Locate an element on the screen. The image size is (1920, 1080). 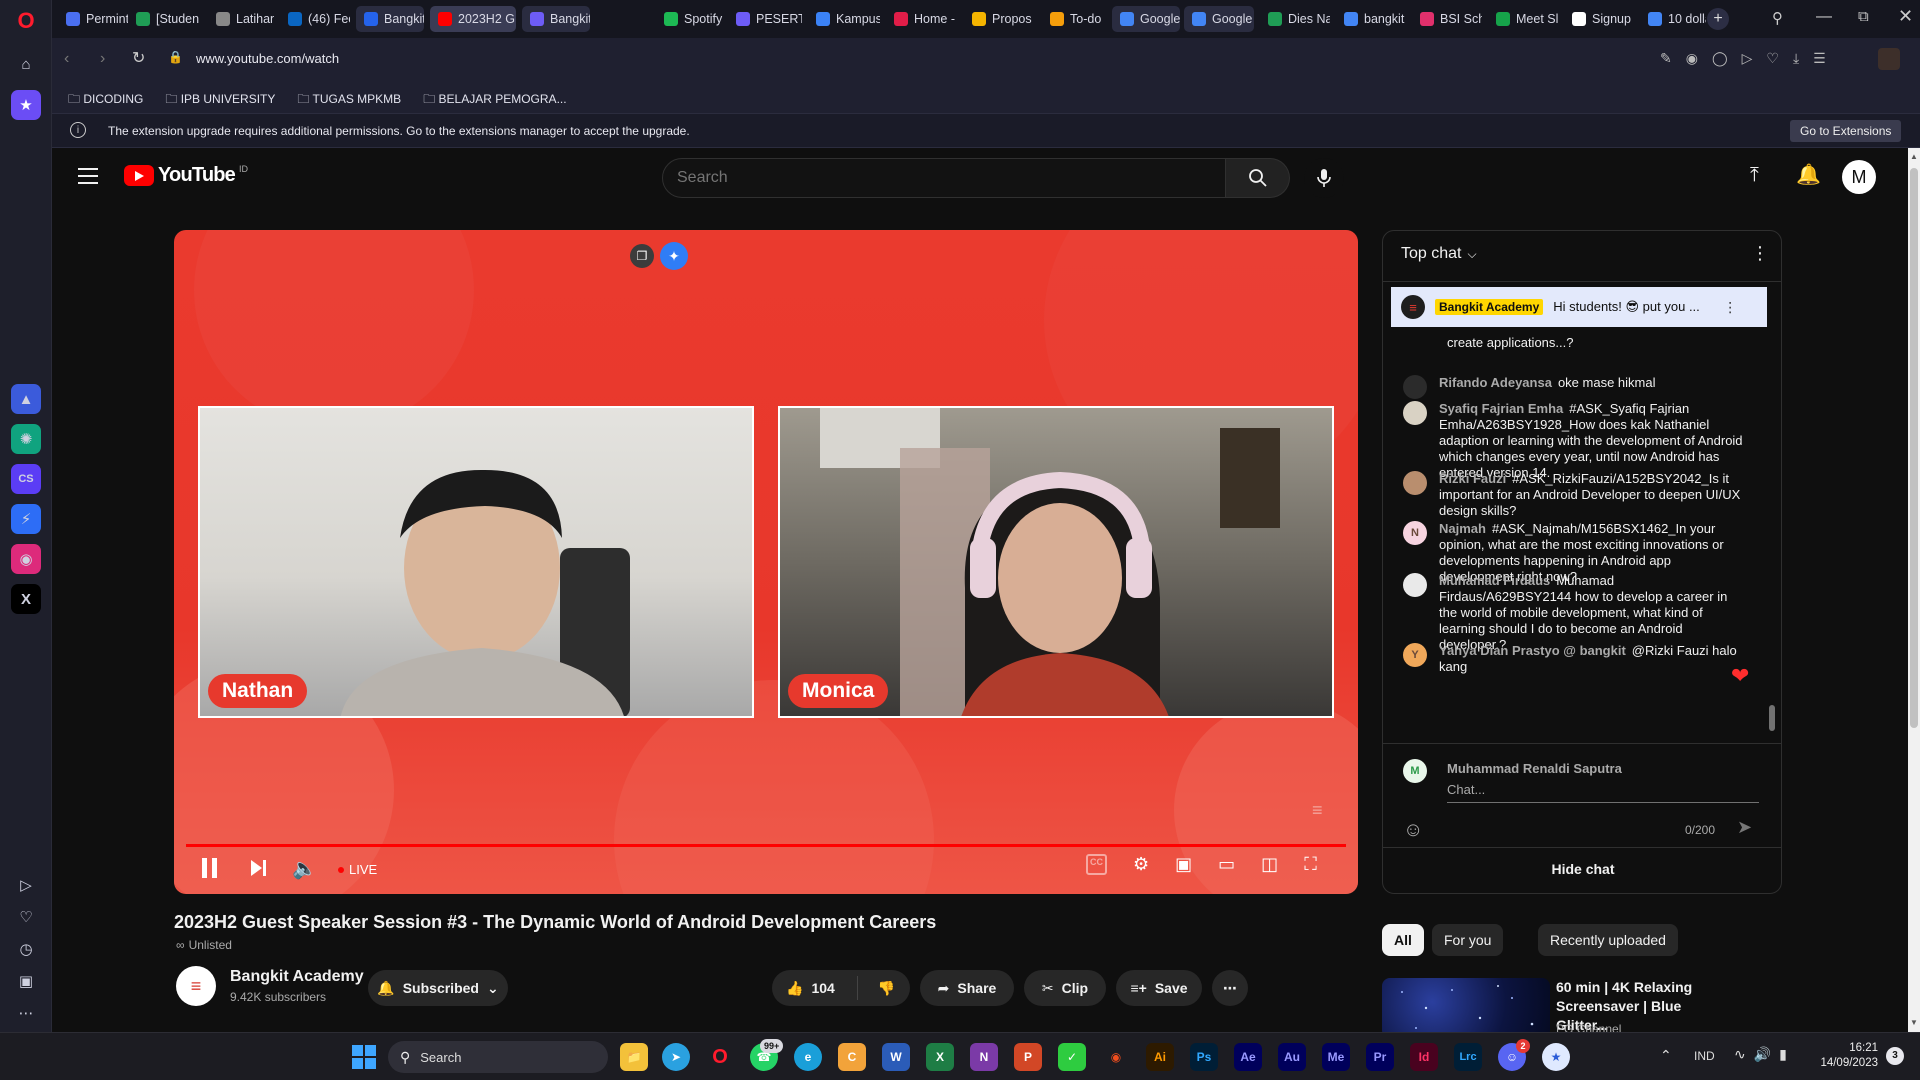
browser-tab: 10 dolla is located at coordinates (1673, 19).